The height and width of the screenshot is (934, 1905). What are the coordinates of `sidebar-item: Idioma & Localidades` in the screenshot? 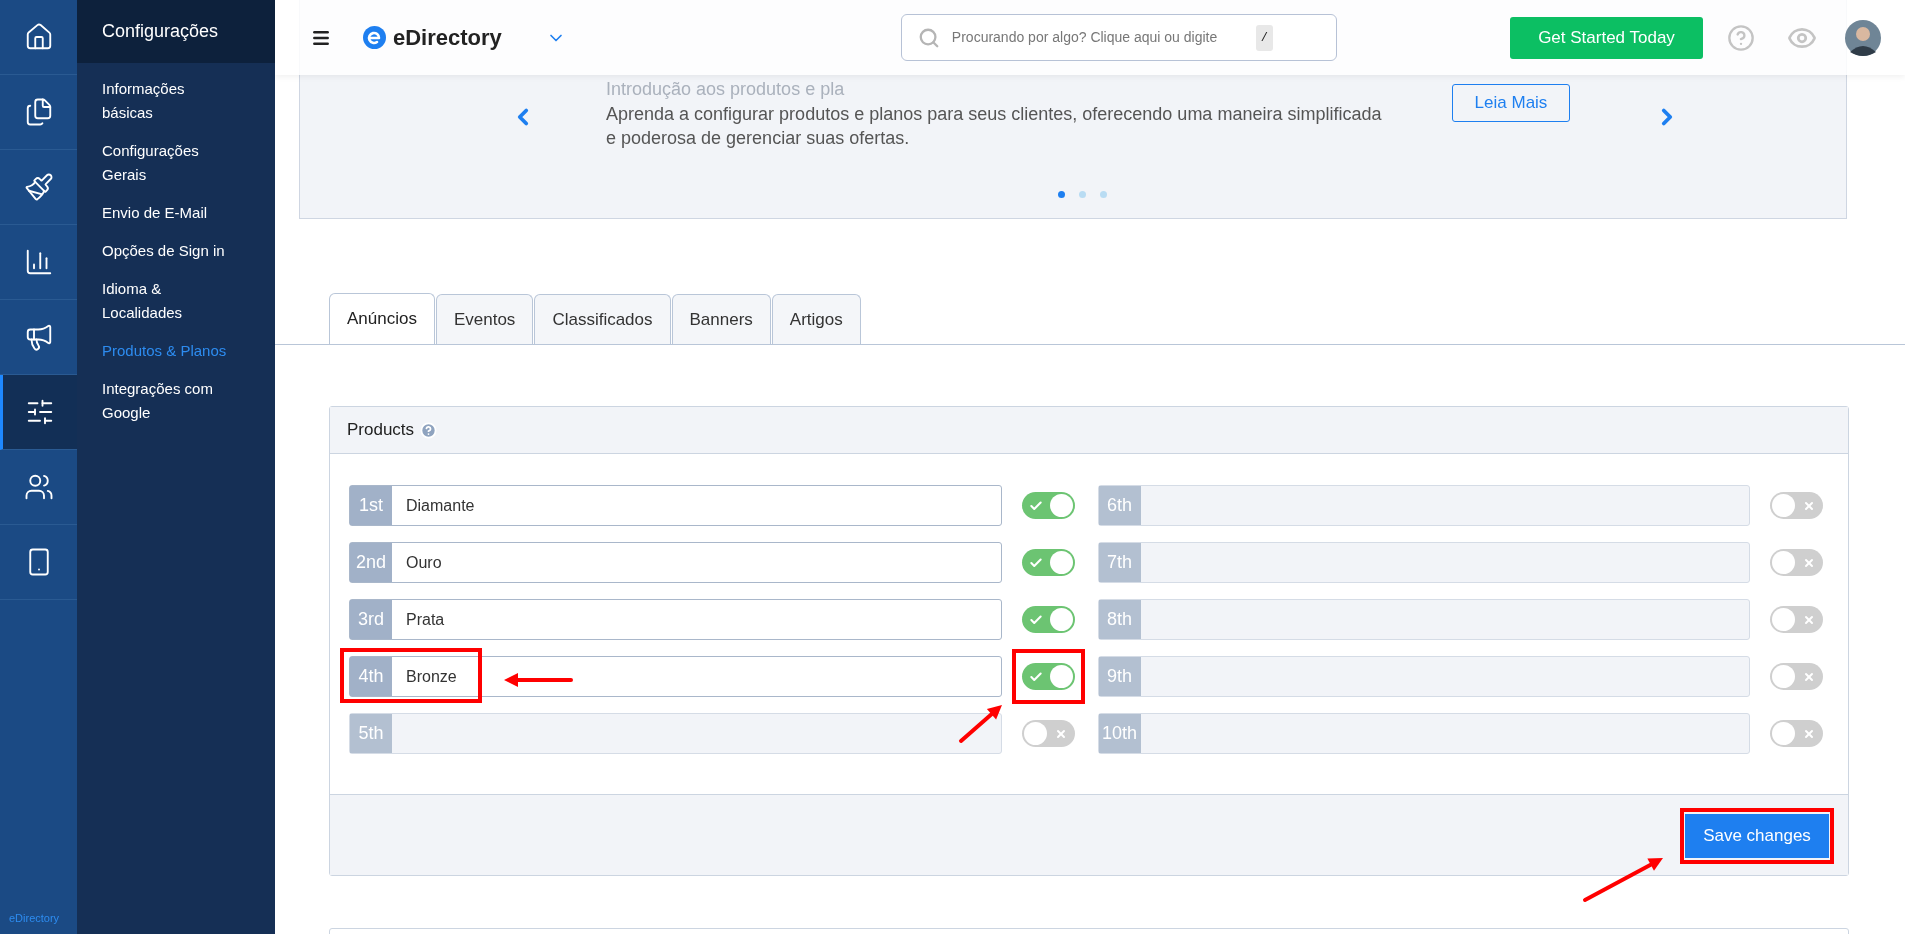 It's located at (164, 301).